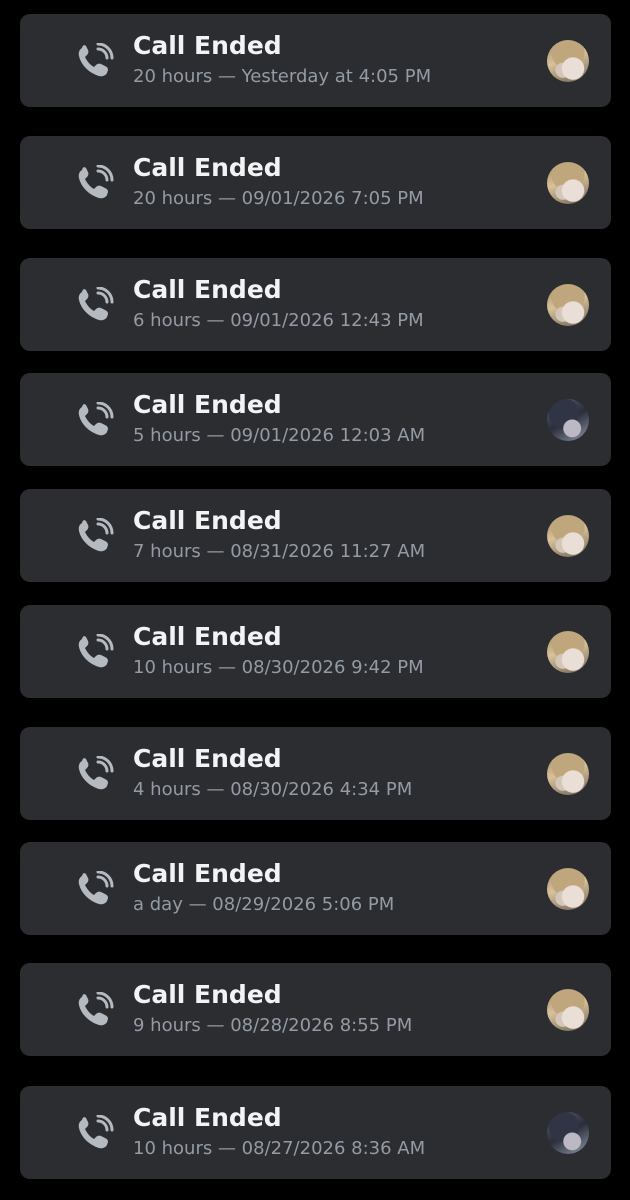 This screenshot has height=1200, width=630. What do you see at coordinates (273, 1025) in the screenshot?
I see `call-duration-timestamp: 9 hours — 08/28/2026 8:55 PM` at bounding box center [273, 1025].